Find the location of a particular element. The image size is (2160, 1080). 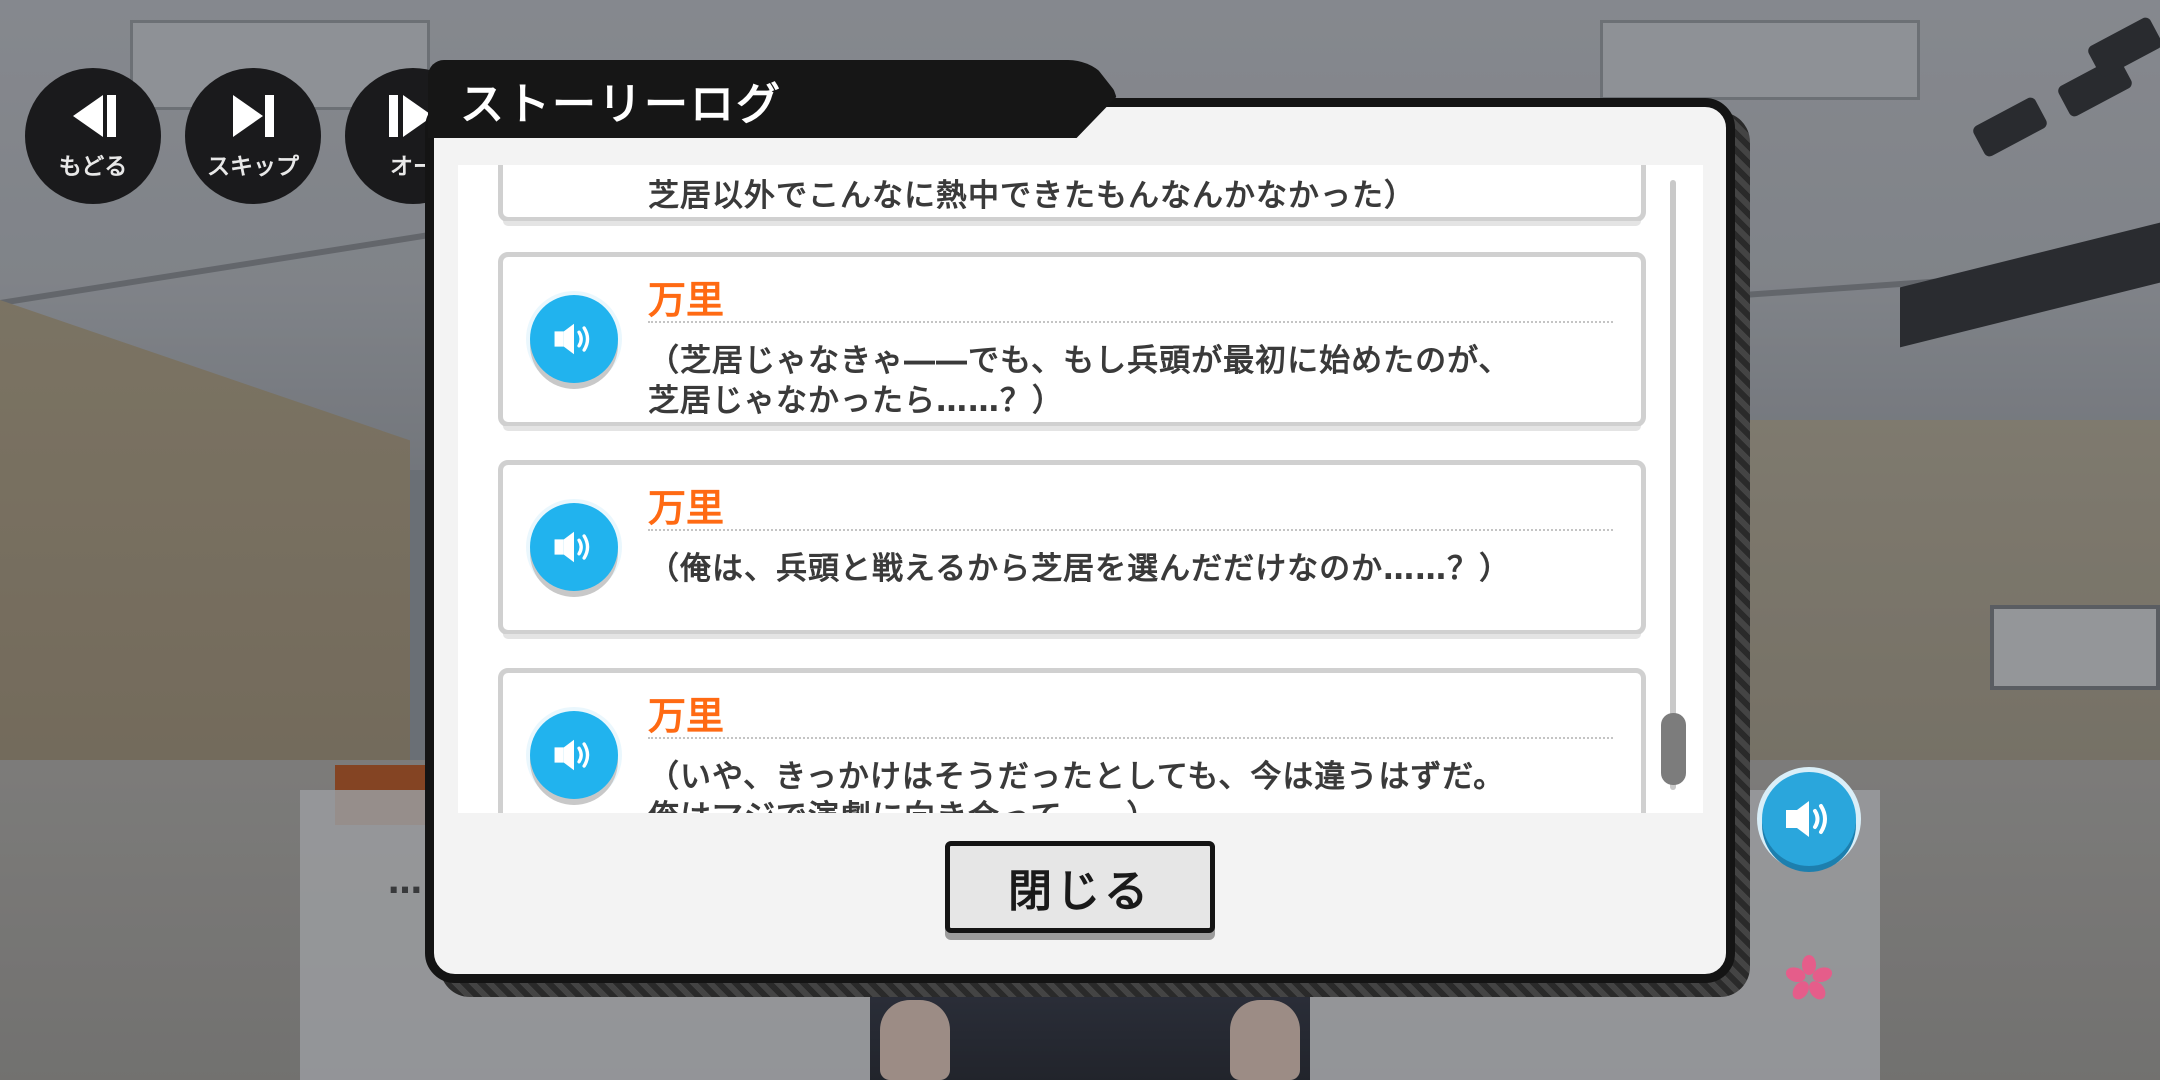

log-line: 俺はマジで演劇に向き合って――） is located at coordinates (903, 802).